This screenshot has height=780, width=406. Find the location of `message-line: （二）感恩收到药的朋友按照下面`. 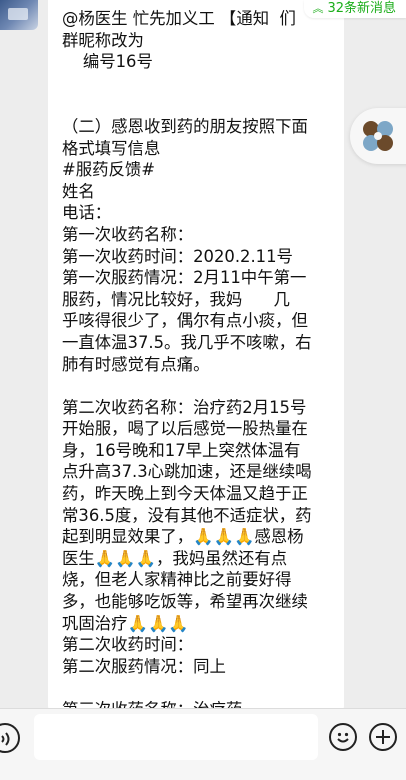

message-line: （二）感恩收到药的朋友按照下面 is located at coordinates (185, 126).